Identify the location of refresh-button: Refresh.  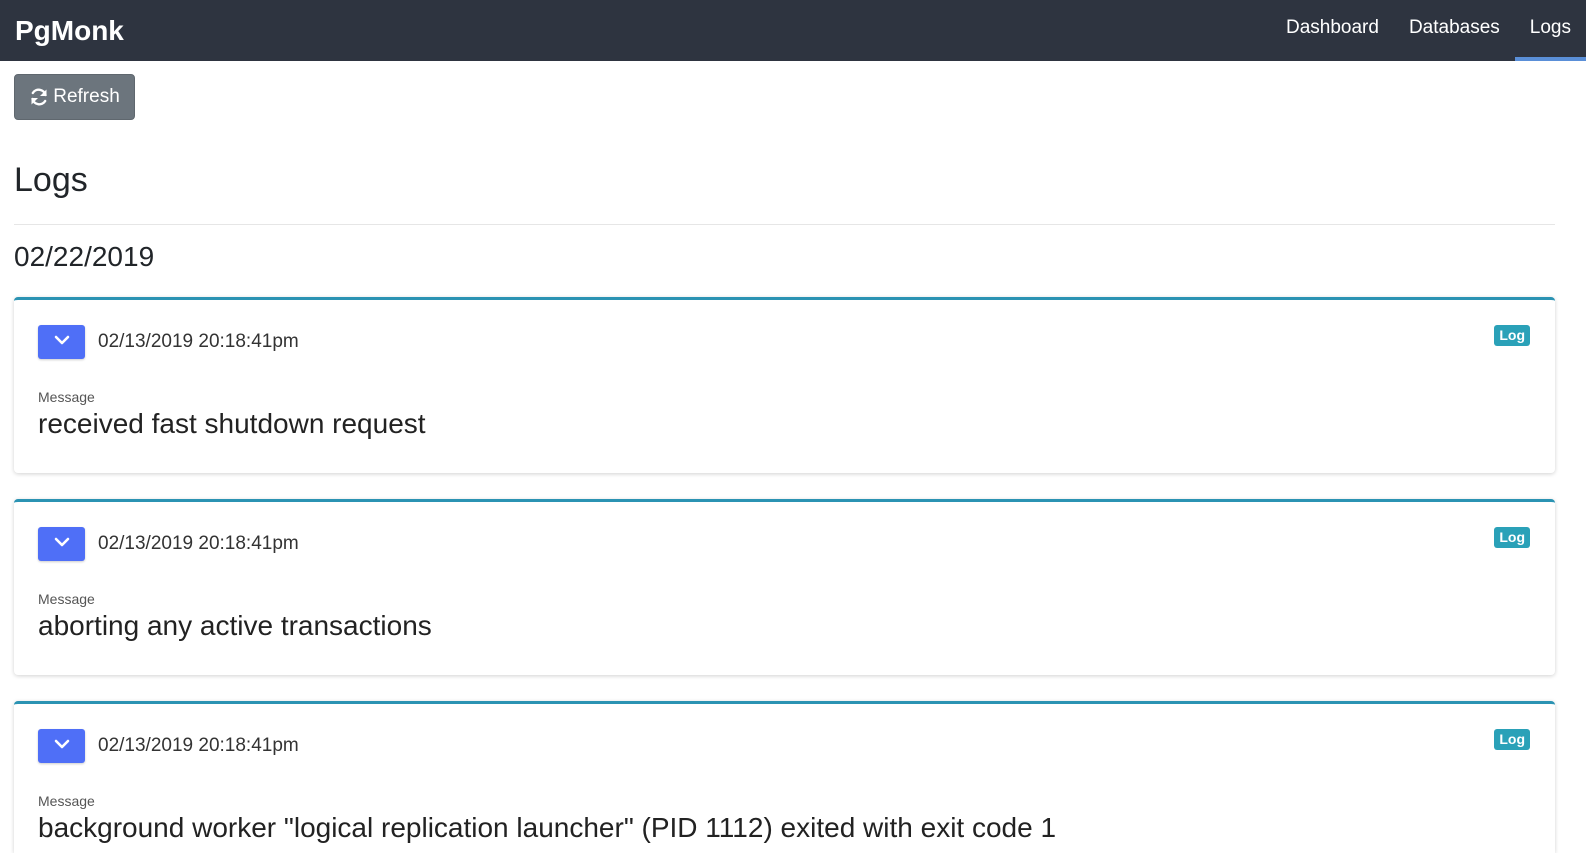
(74, 97).